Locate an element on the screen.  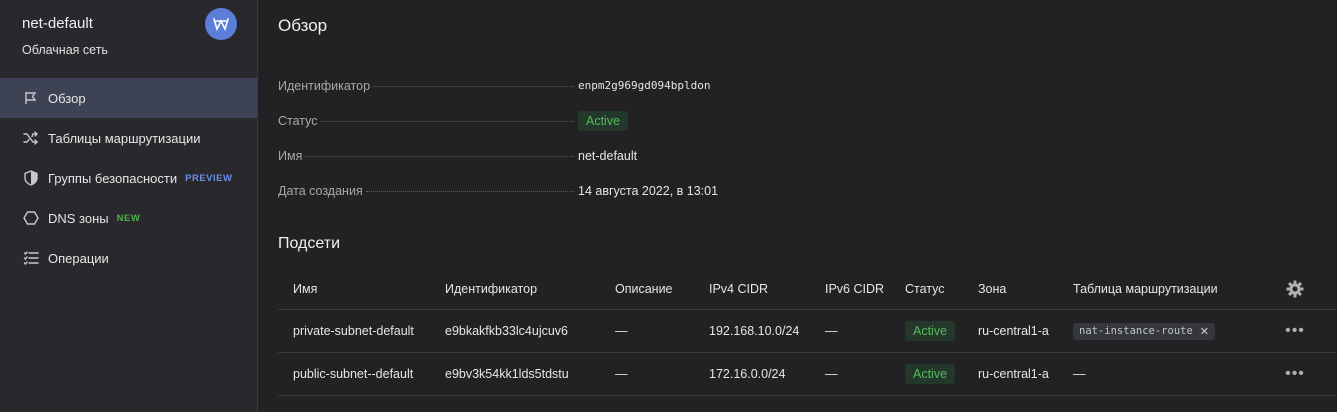
sidebar-item-label: Таблицы маршрутизации is located at coordinates (124, 138).